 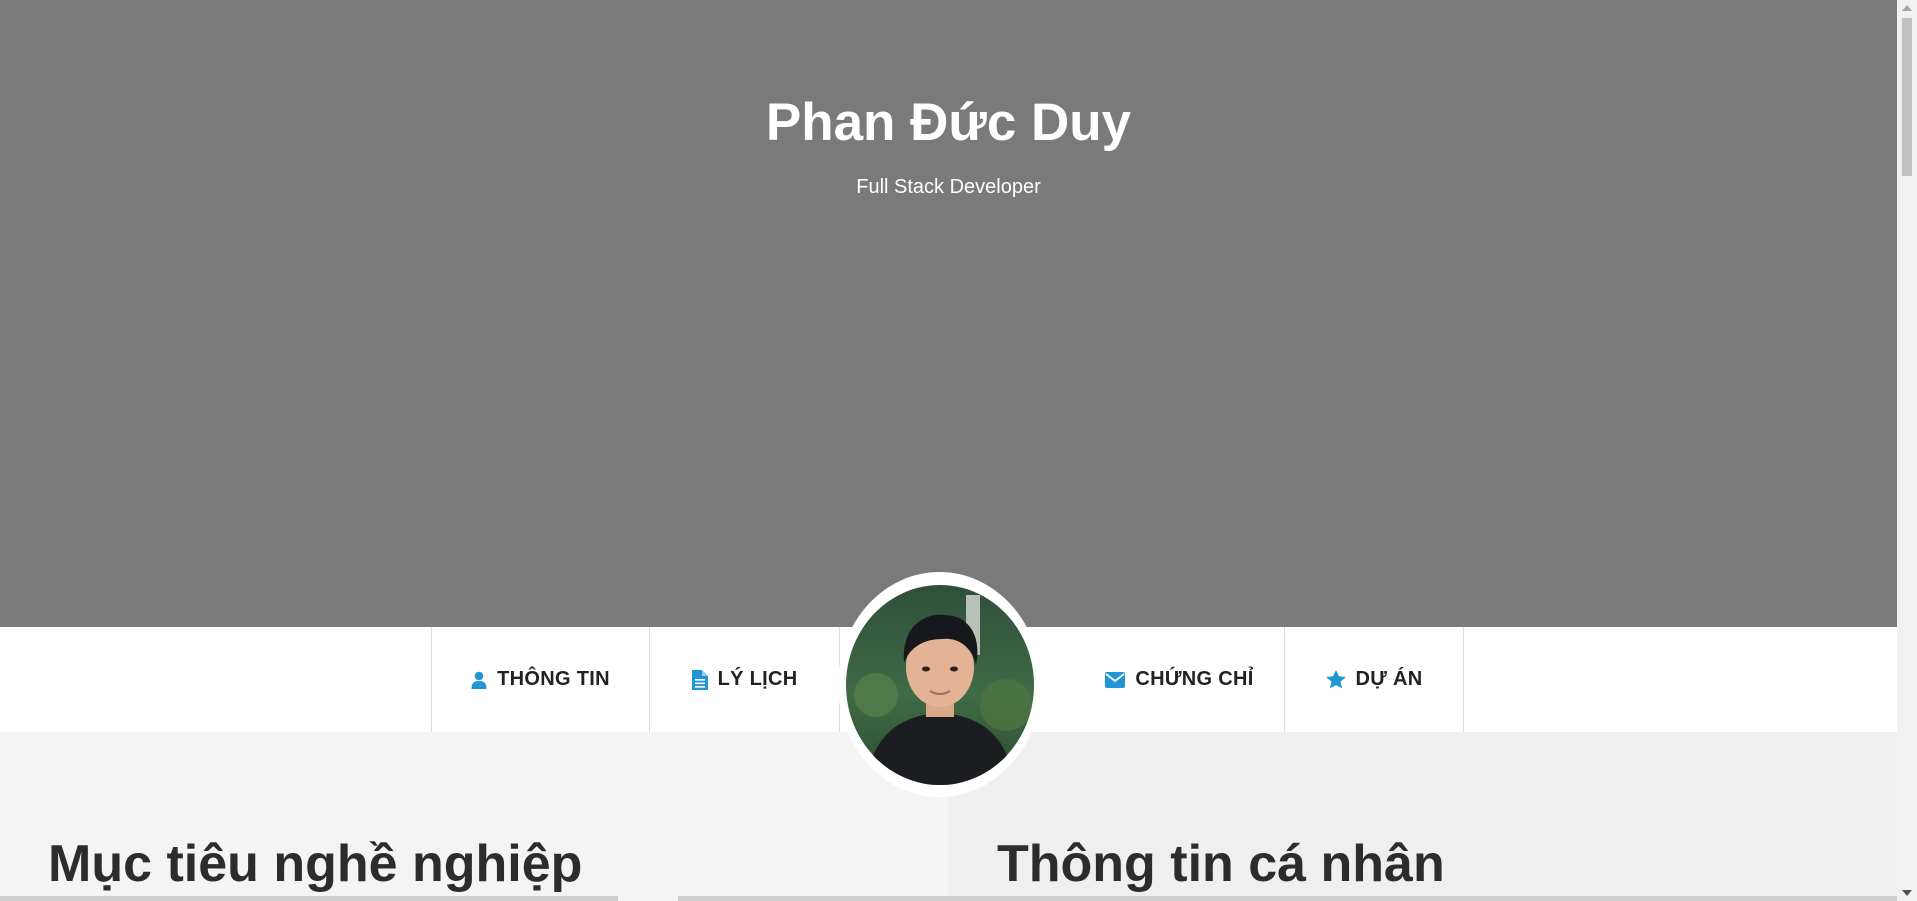 I want to click on scrollbar-thumb, so click(x=1907, y=97).